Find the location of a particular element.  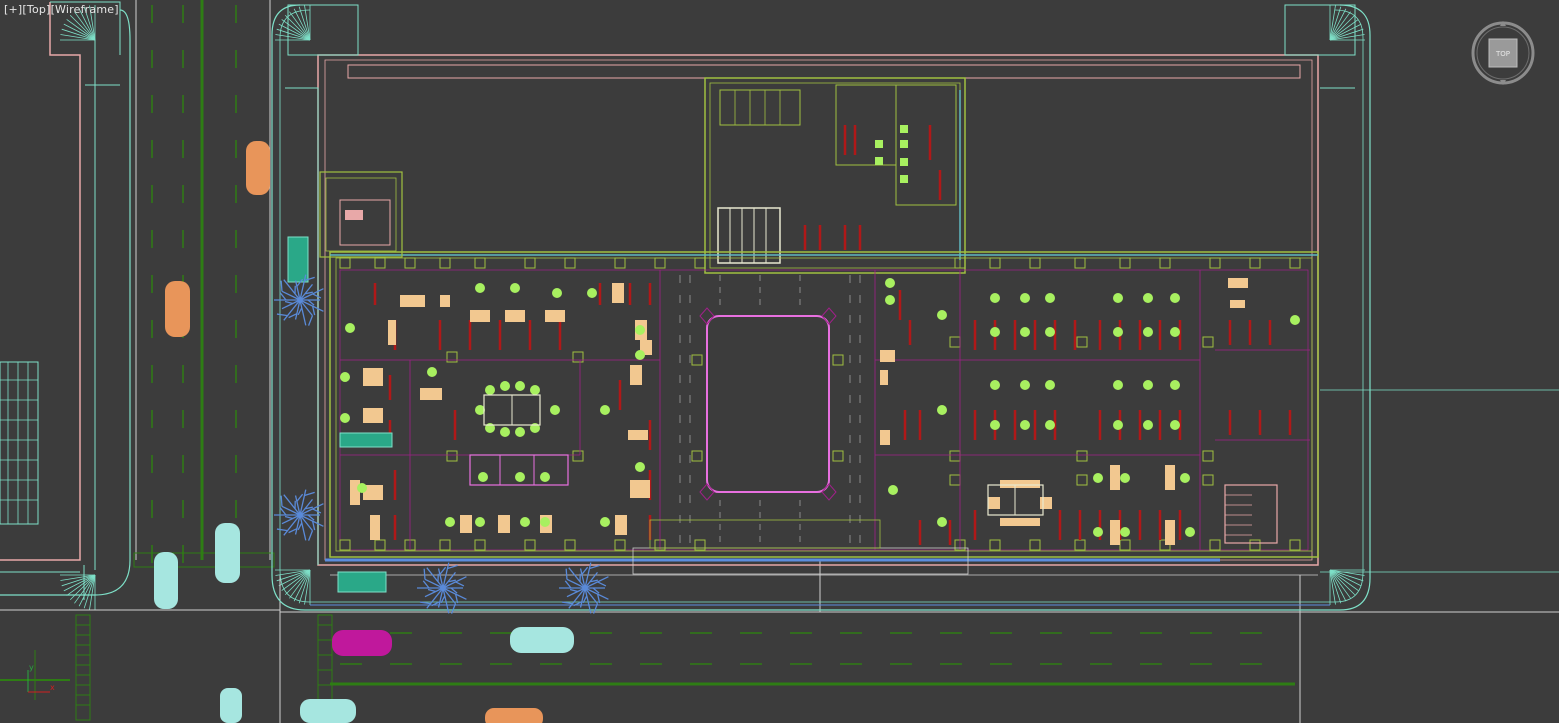

viewcube-face-label: TOP is located at coordinates (1502, 54).